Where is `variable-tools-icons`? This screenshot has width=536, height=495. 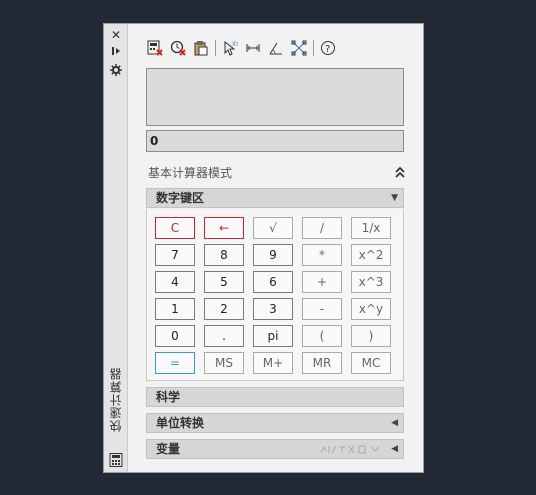 variable-tools-icons is located at coordinates (350, 452).